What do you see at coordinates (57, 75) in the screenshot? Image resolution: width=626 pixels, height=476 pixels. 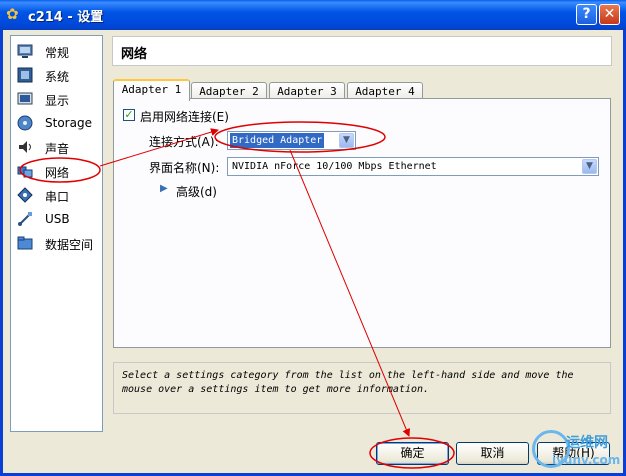 I see `sidebar-item-system: 系统` at bounding box center [57, 75].